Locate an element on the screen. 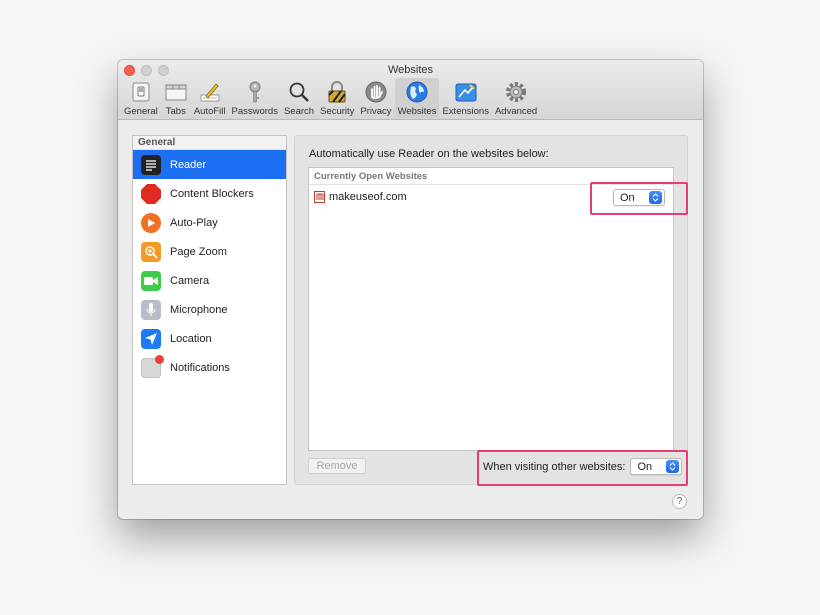 This screenshot has height=615, width=820. sidebar-item-camera: Camera is located at coordinates (209, 280).